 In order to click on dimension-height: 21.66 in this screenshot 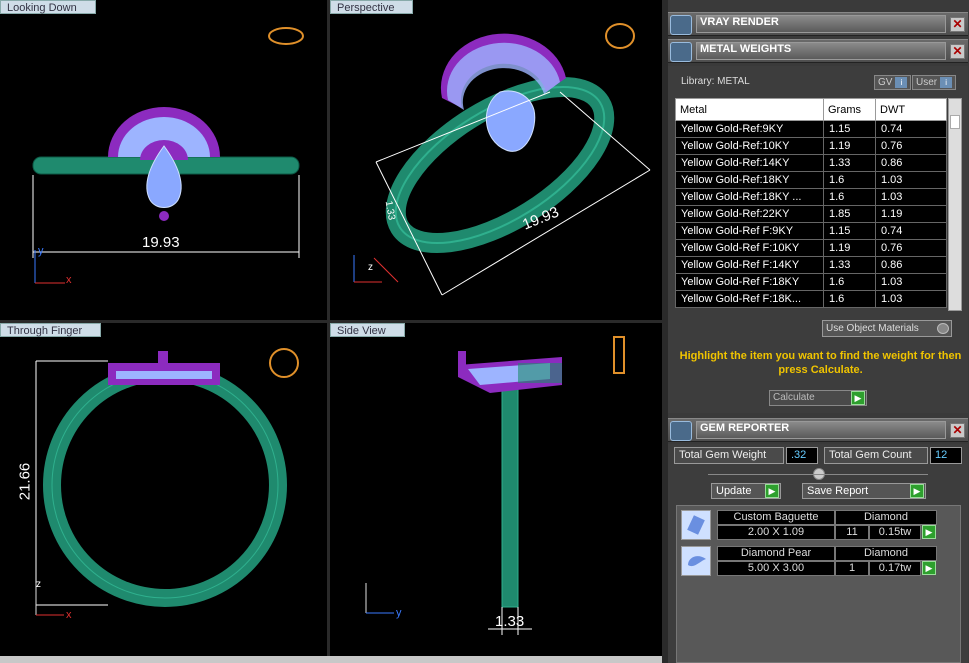, I will do `click(25, 481)`.